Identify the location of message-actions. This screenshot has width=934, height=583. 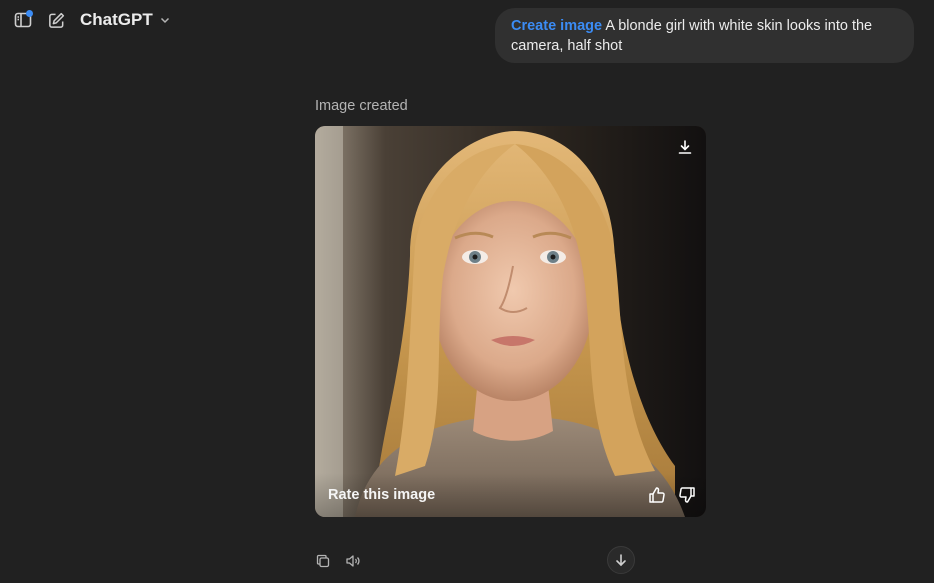
(338, 561).